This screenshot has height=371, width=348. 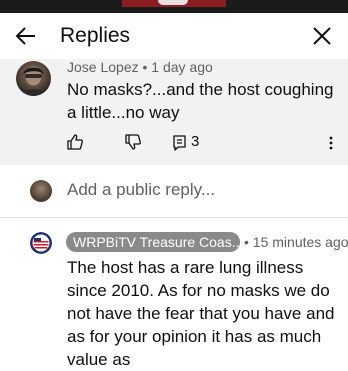 I want to click on arrow-left-icon, so click(x=25, y=36).